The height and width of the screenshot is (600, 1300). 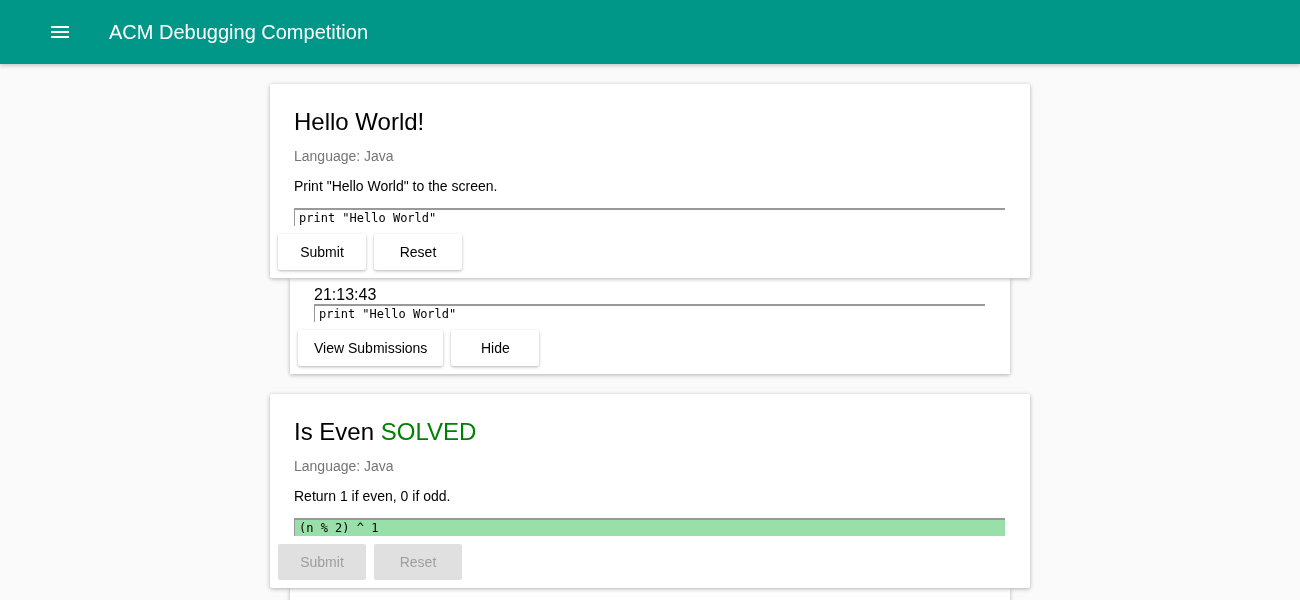 What do you see at coordinates (649, 527) in the screenshot?
I see `code-field: (n % 2) ^ 1` at bounding box center [649, 527].